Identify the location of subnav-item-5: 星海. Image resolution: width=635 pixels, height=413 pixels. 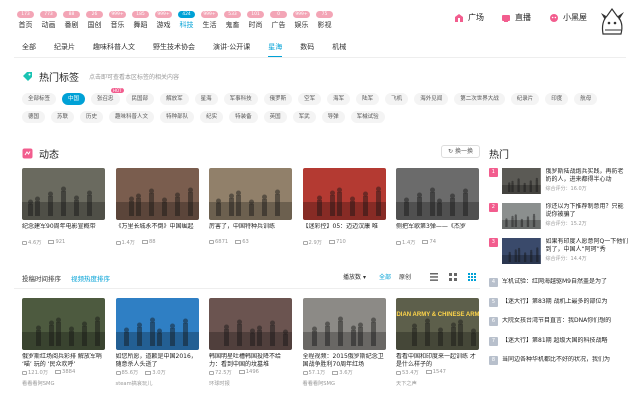
(275, 50).